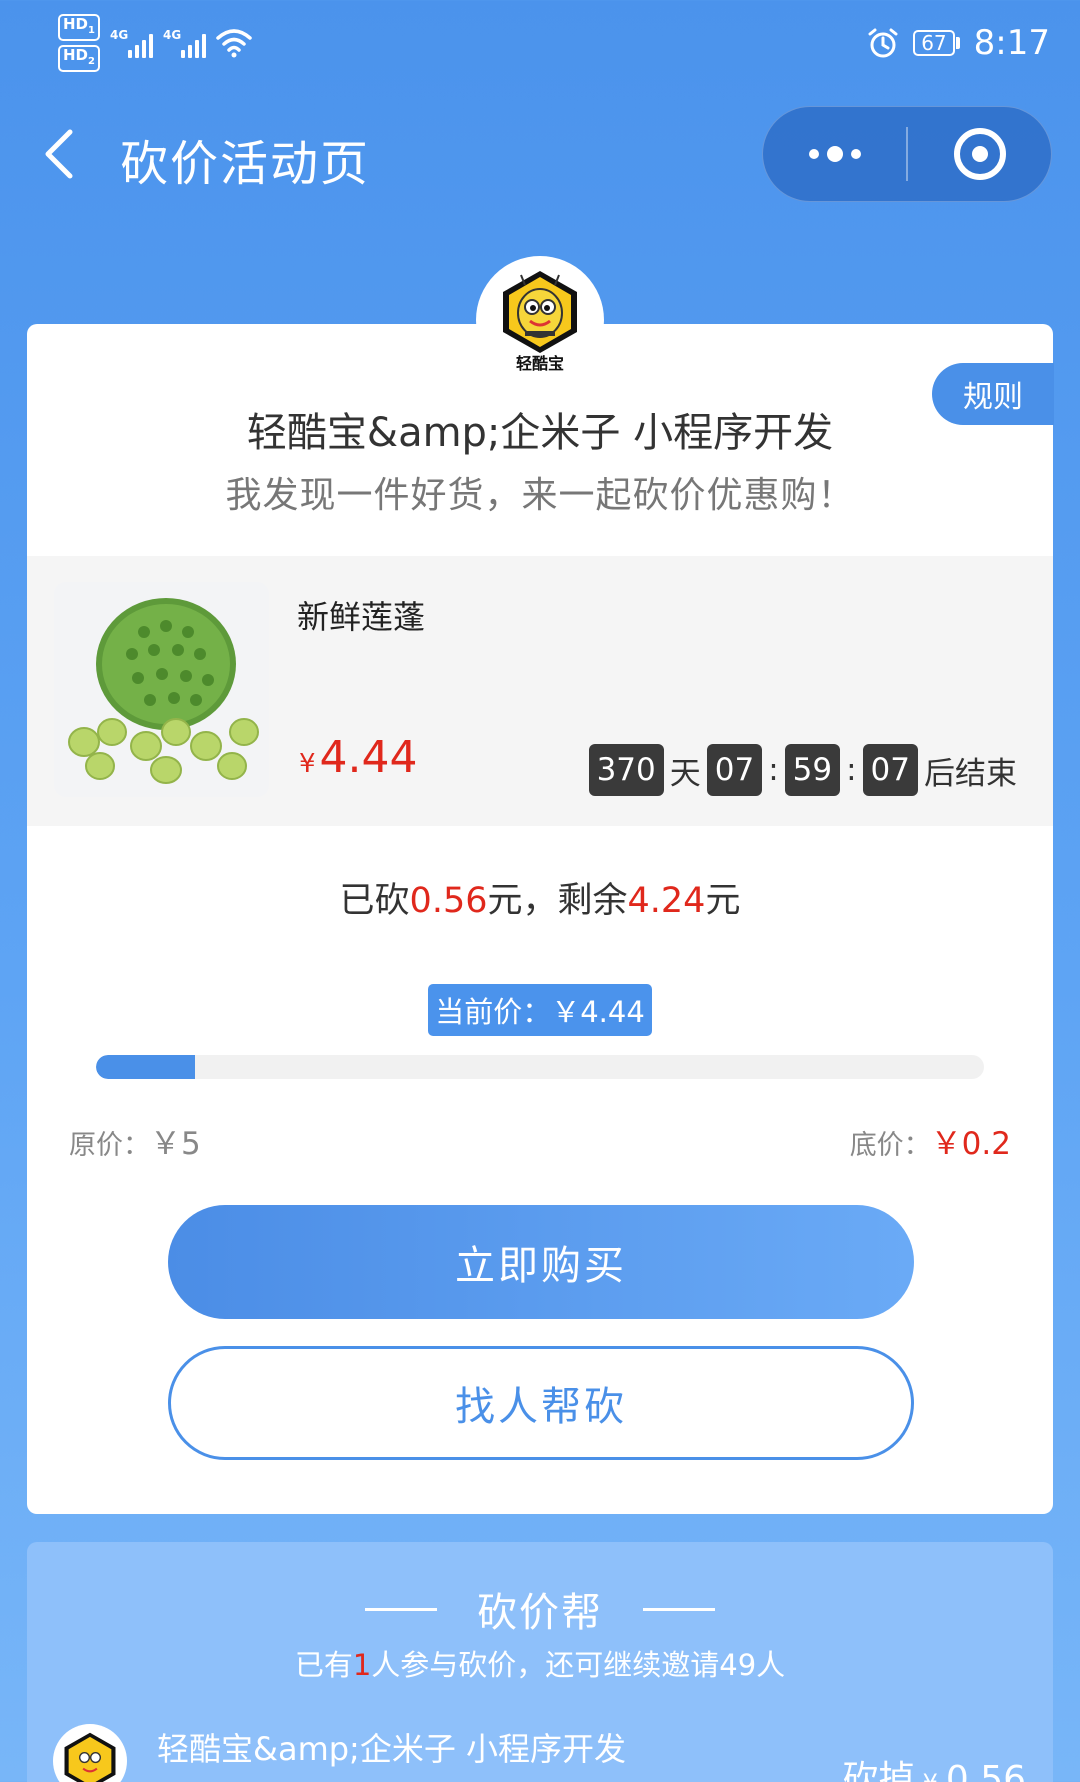  I want to click on original-price: 原价：￥5, so click(135, 1140).